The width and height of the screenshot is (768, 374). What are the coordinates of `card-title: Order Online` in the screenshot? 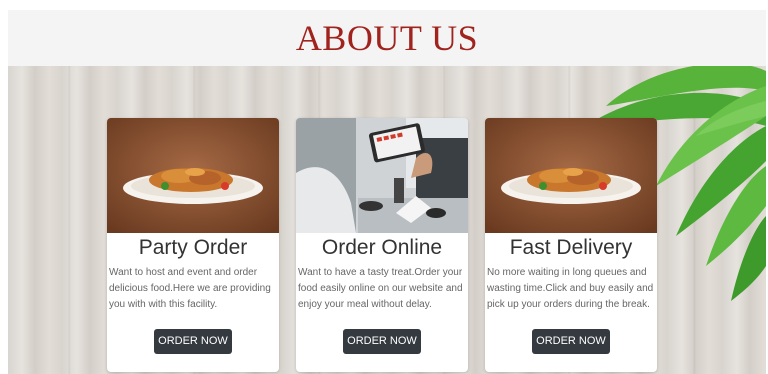 It's located at (382, 247).